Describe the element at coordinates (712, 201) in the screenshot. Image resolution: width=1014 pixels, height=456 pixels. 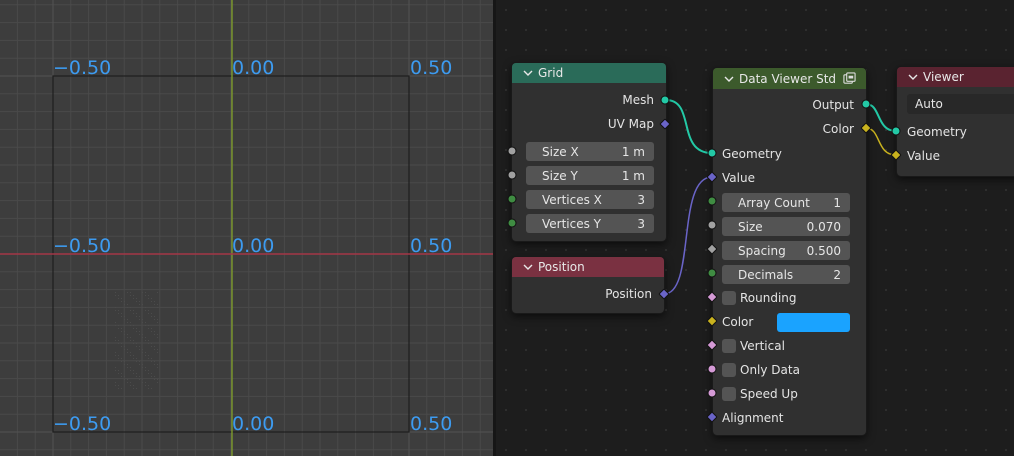
I see `socket-array-count-input` at that location.